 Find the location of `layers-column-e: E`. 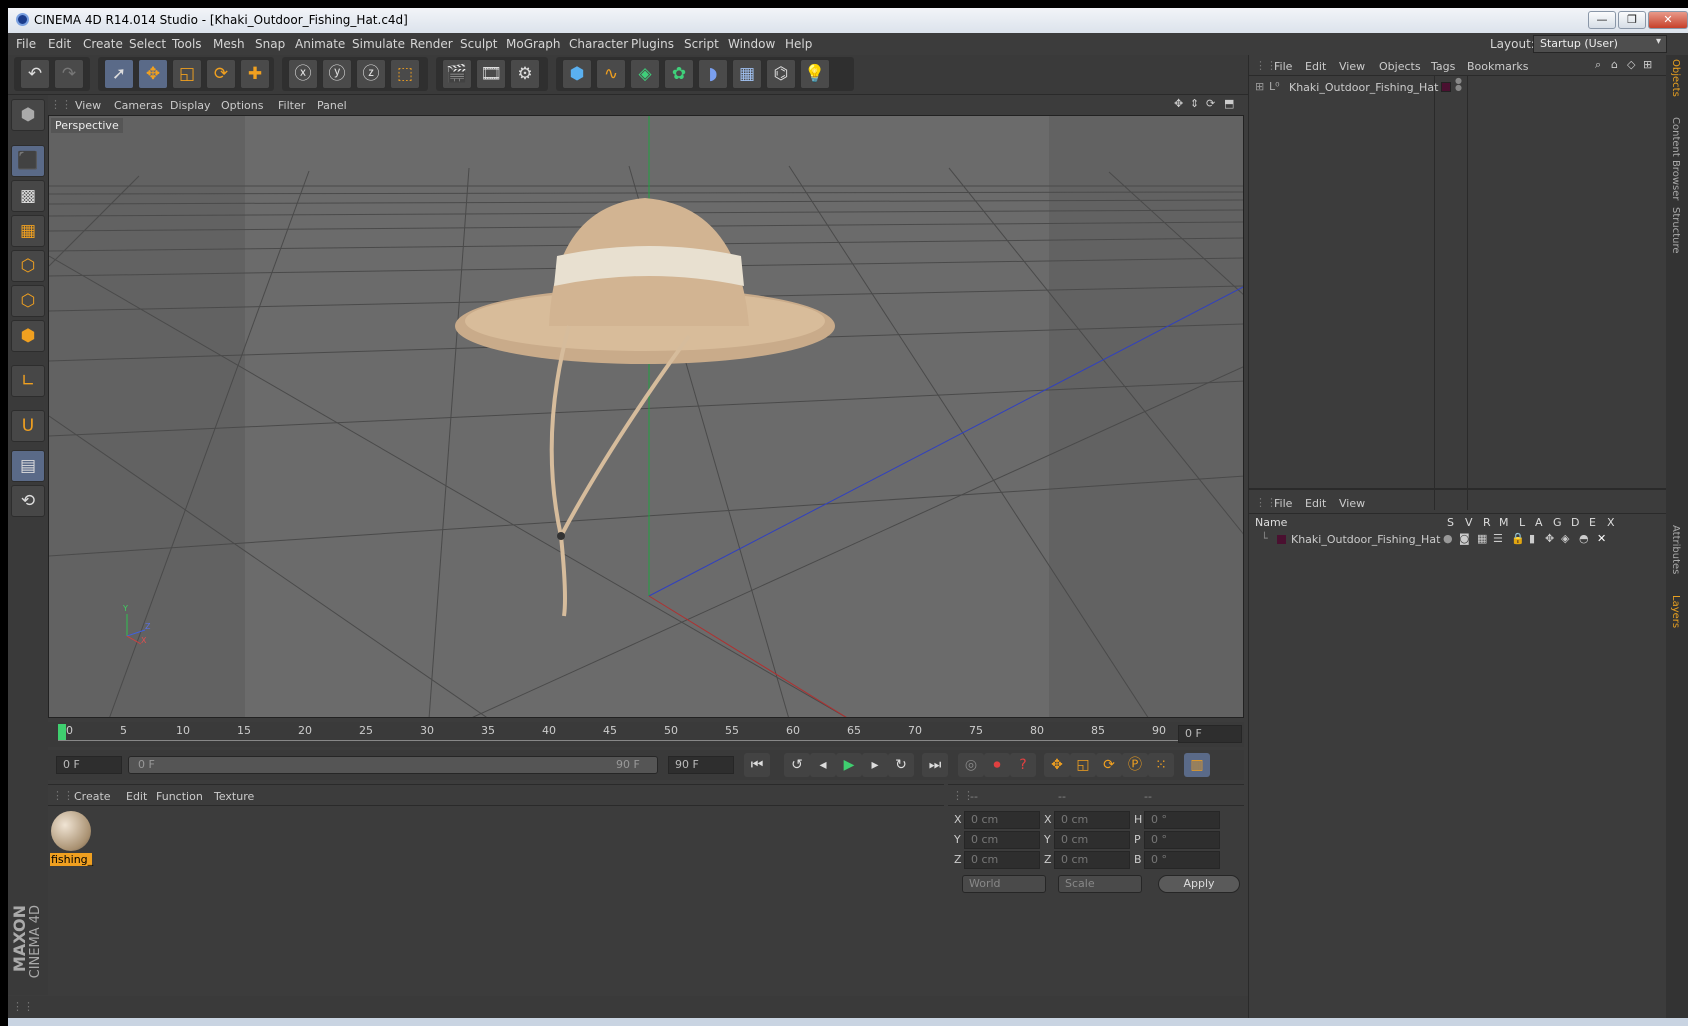

layers-column-e: E is located at coordinates (1592, 522).